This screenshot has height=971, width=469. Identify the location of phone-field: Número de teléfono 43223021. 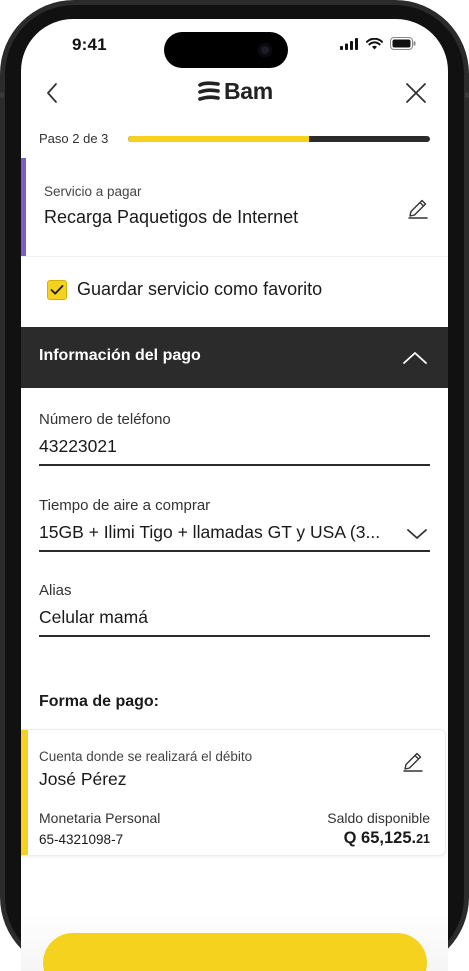
(234, 439).